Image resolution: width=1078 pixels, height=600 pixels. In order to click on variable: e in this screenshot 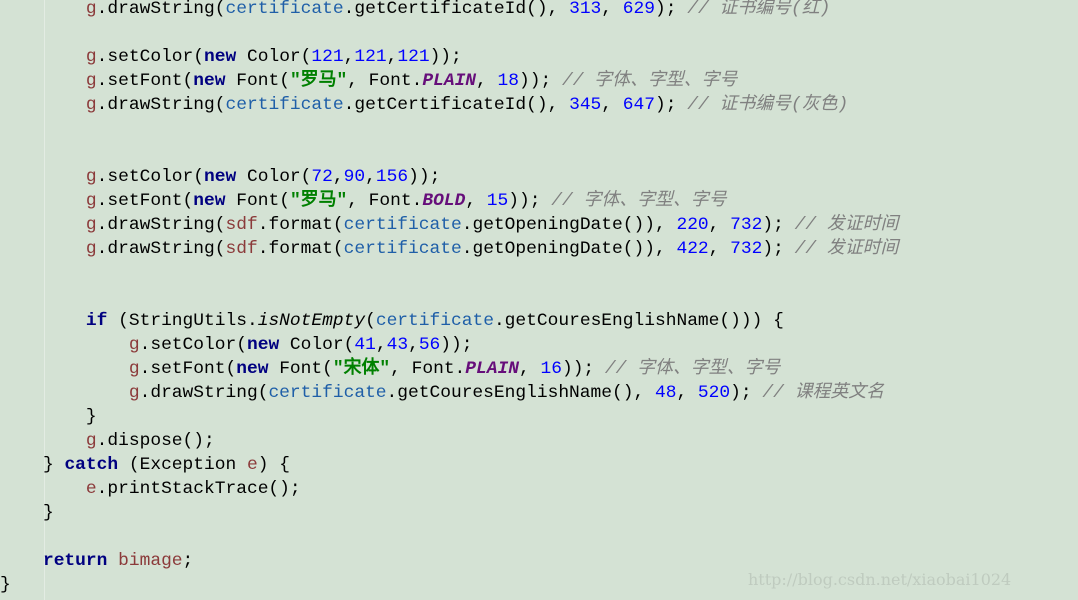, I will do `click(91, 489)`.